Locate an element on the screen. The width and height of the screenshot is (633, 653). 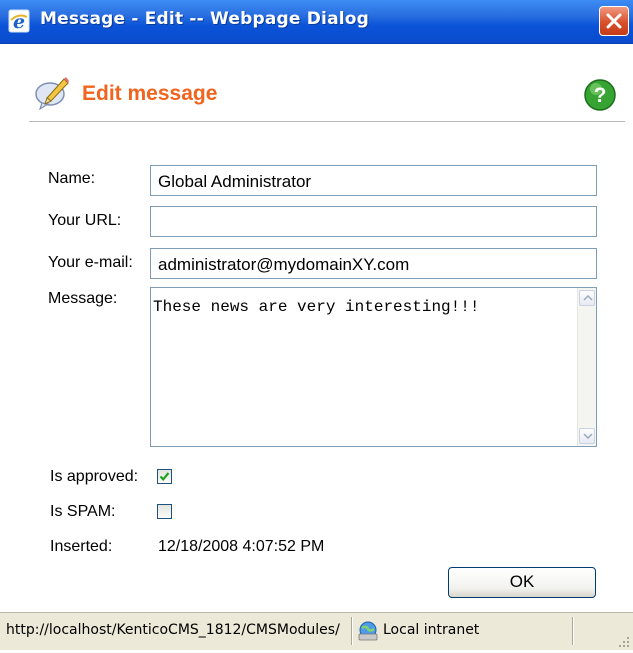
name-field: Global Administrator is located at coordinates (373, 180).